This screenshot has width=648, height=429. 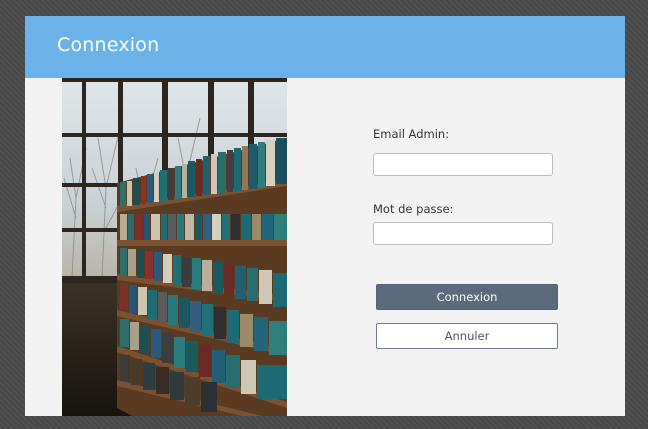 What do you see at coordinates (463, 233) in the screenshot?
I see `password-field` at bounding box center [463, 233].